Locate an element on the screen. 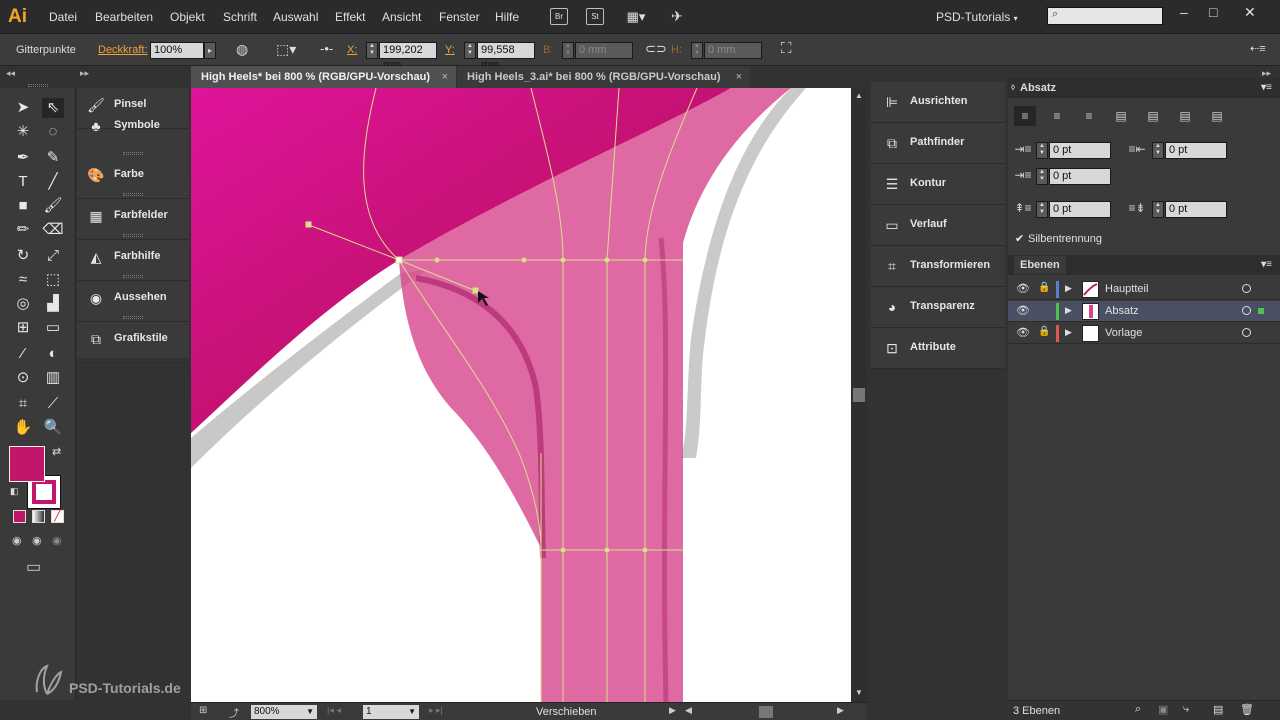 This screenshot has height=720, width=1280. transform-grid-icon: ⬚▾ is located at coordinates (286, 49).